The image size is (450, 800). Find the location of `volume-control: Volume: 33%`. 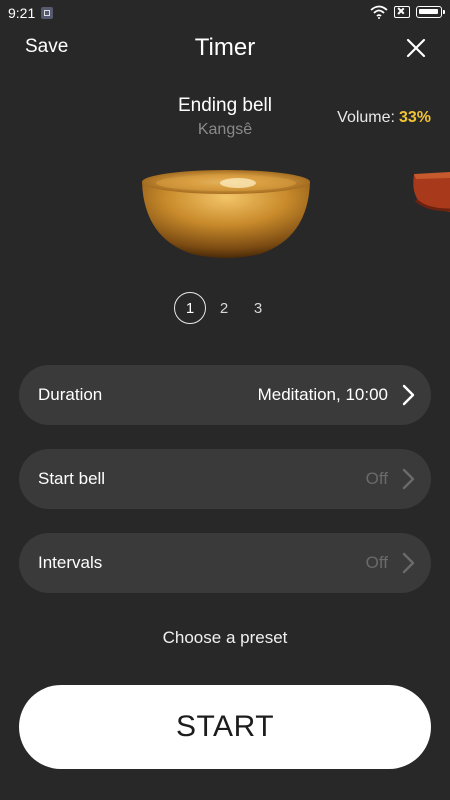

volume-control: Volume: 33% is located at coordinates (384, 118).